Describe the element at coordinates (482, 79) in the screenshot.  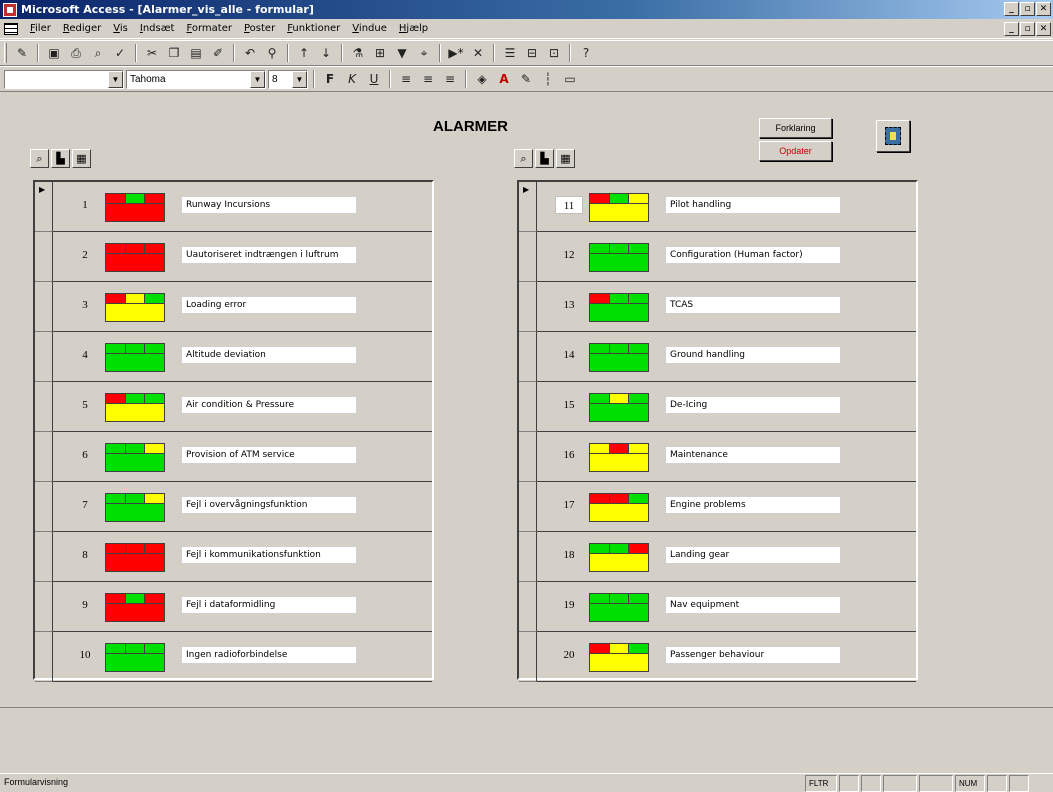
I see `fill-color-icon: ◈` at that location.